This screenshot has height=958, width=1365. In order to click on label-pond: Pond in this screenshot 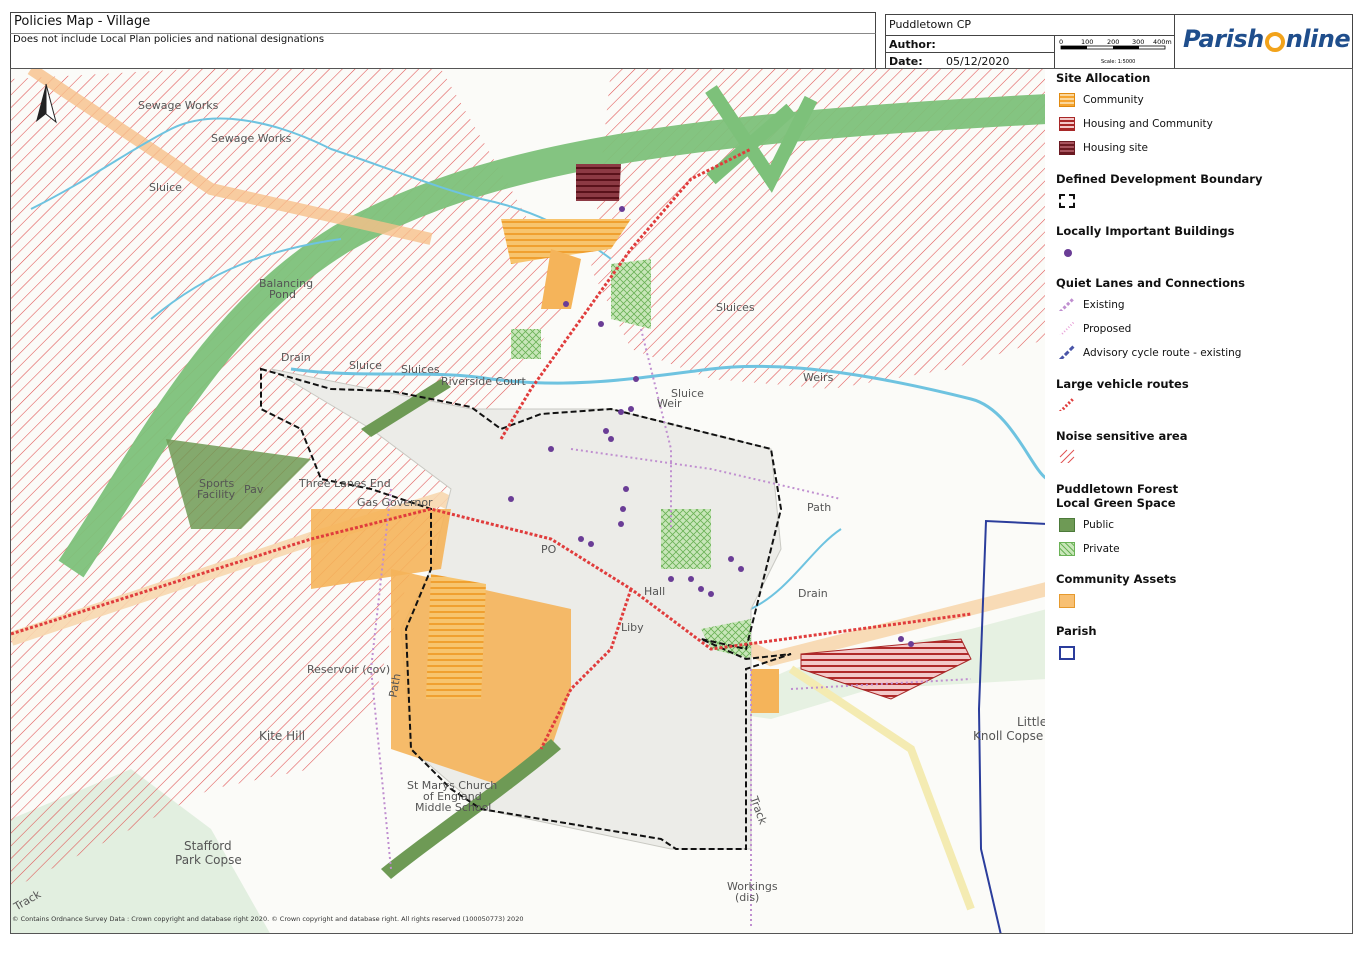, I will do `click(282, 294)`.